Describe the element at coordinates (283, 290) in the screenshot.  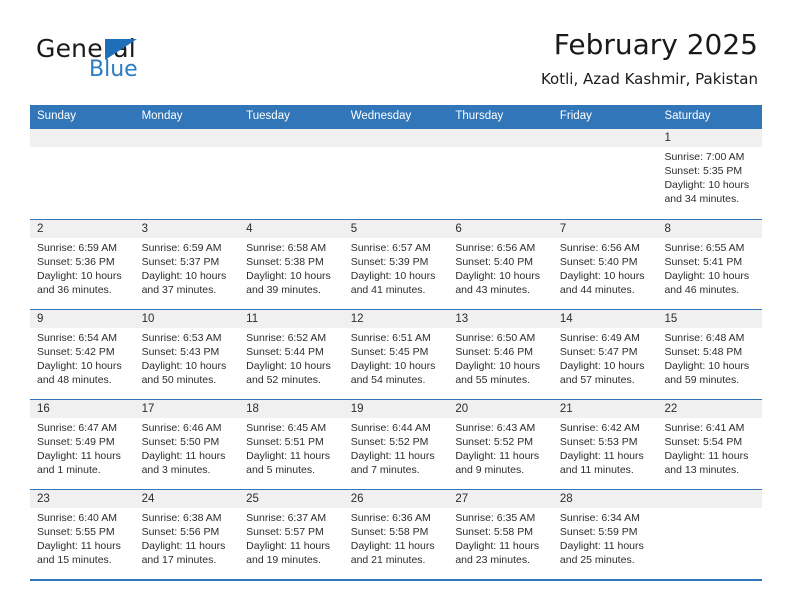
I see `daylight-text-line2: and 39 minutes.` at that location.